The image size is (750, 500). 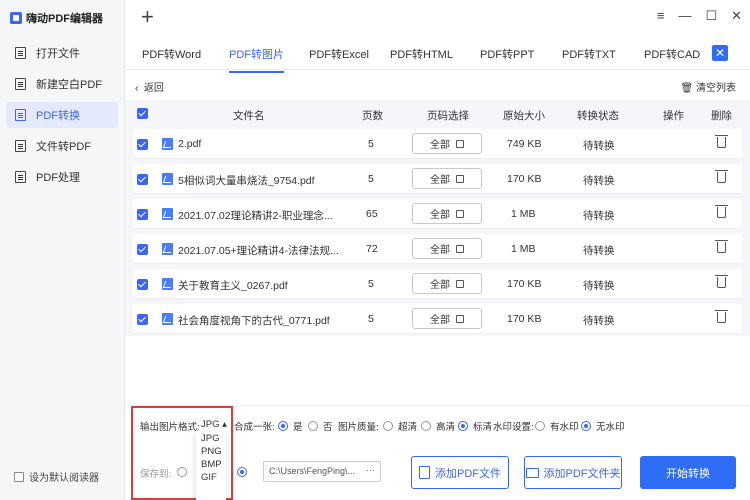 What do you see at coordinates (564, 427) in the screenshot?
I see `watermark-yes-label: 有水印` at bounding box center [564, 427].